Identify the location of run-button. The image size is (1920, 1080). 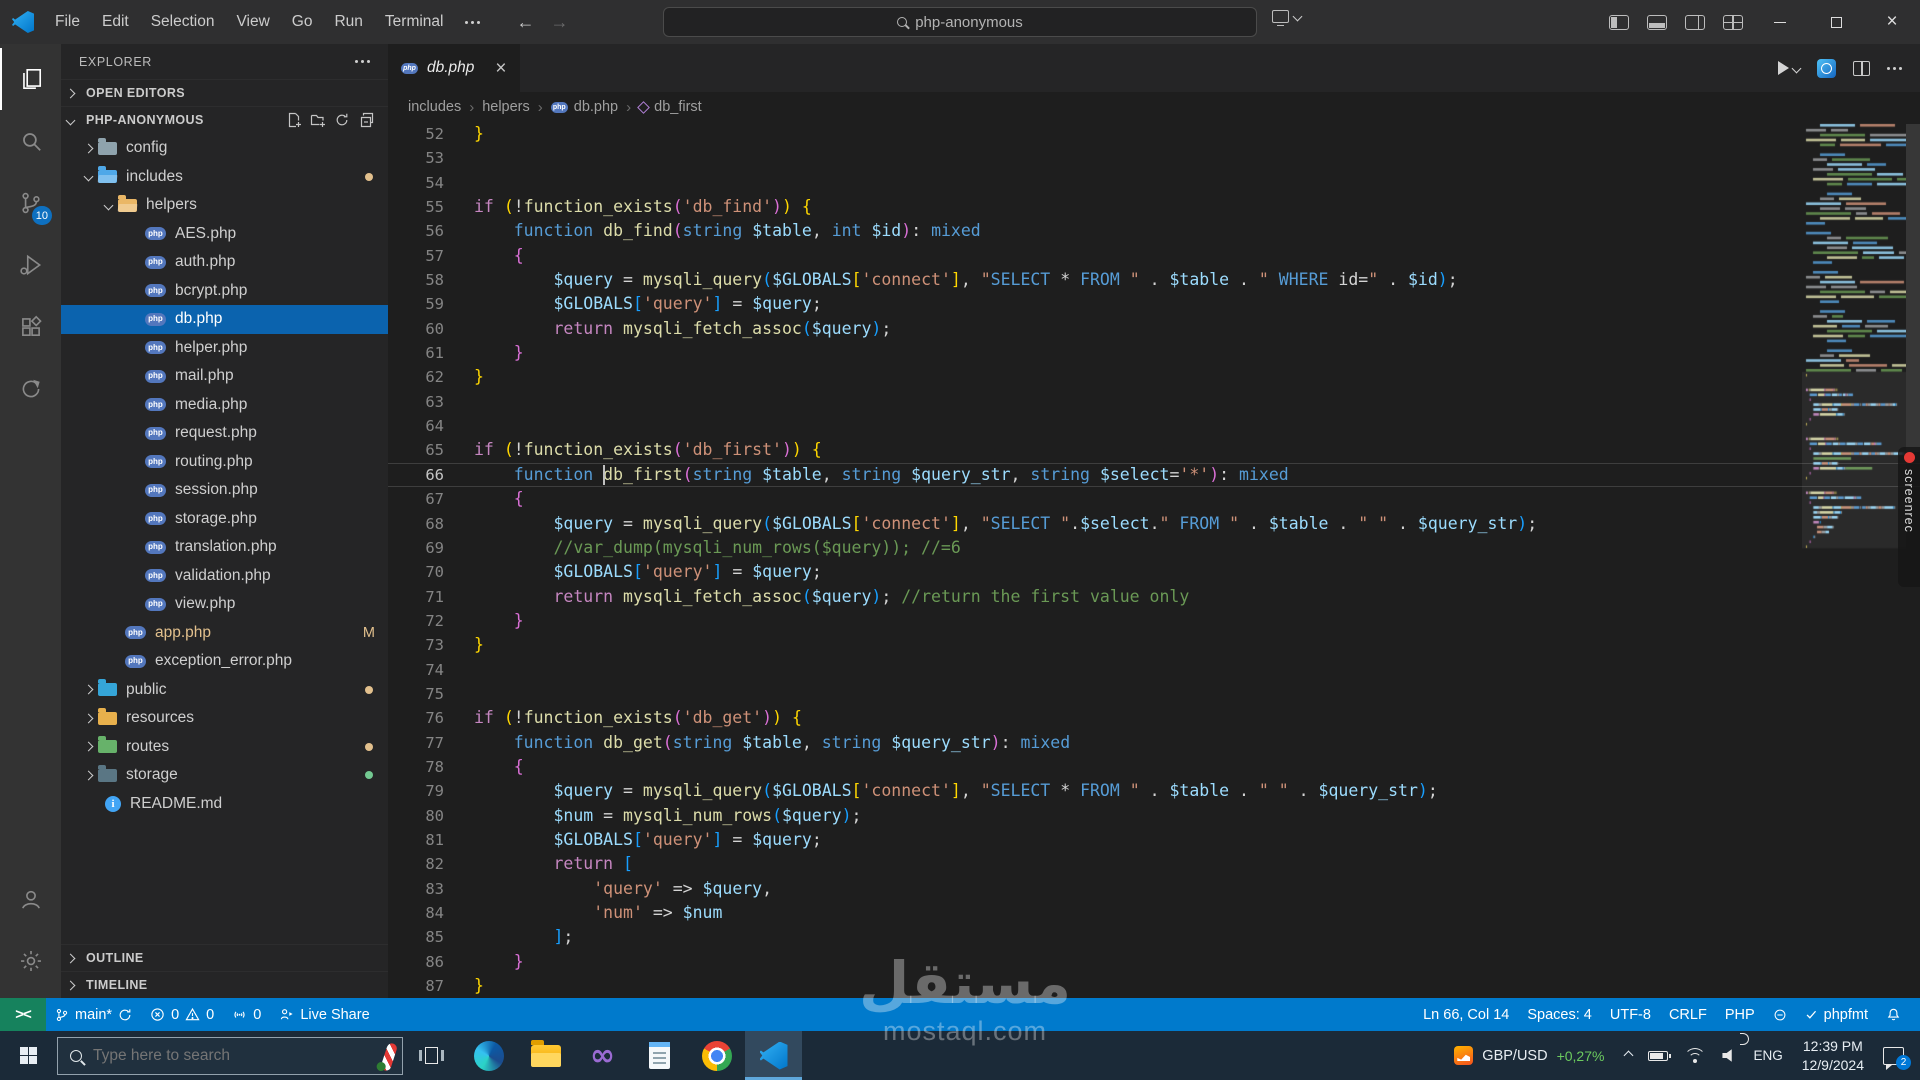
(1790, 68).